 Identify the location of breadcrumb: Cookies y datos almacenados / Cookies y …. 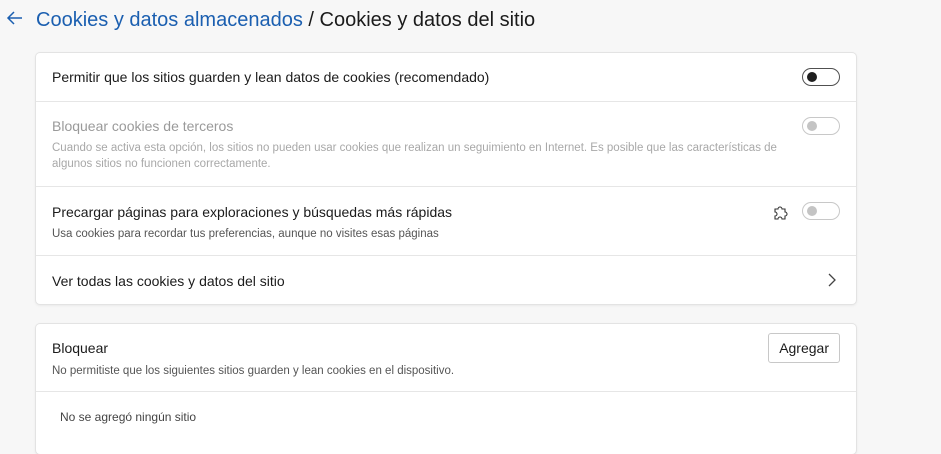
(285, 20).